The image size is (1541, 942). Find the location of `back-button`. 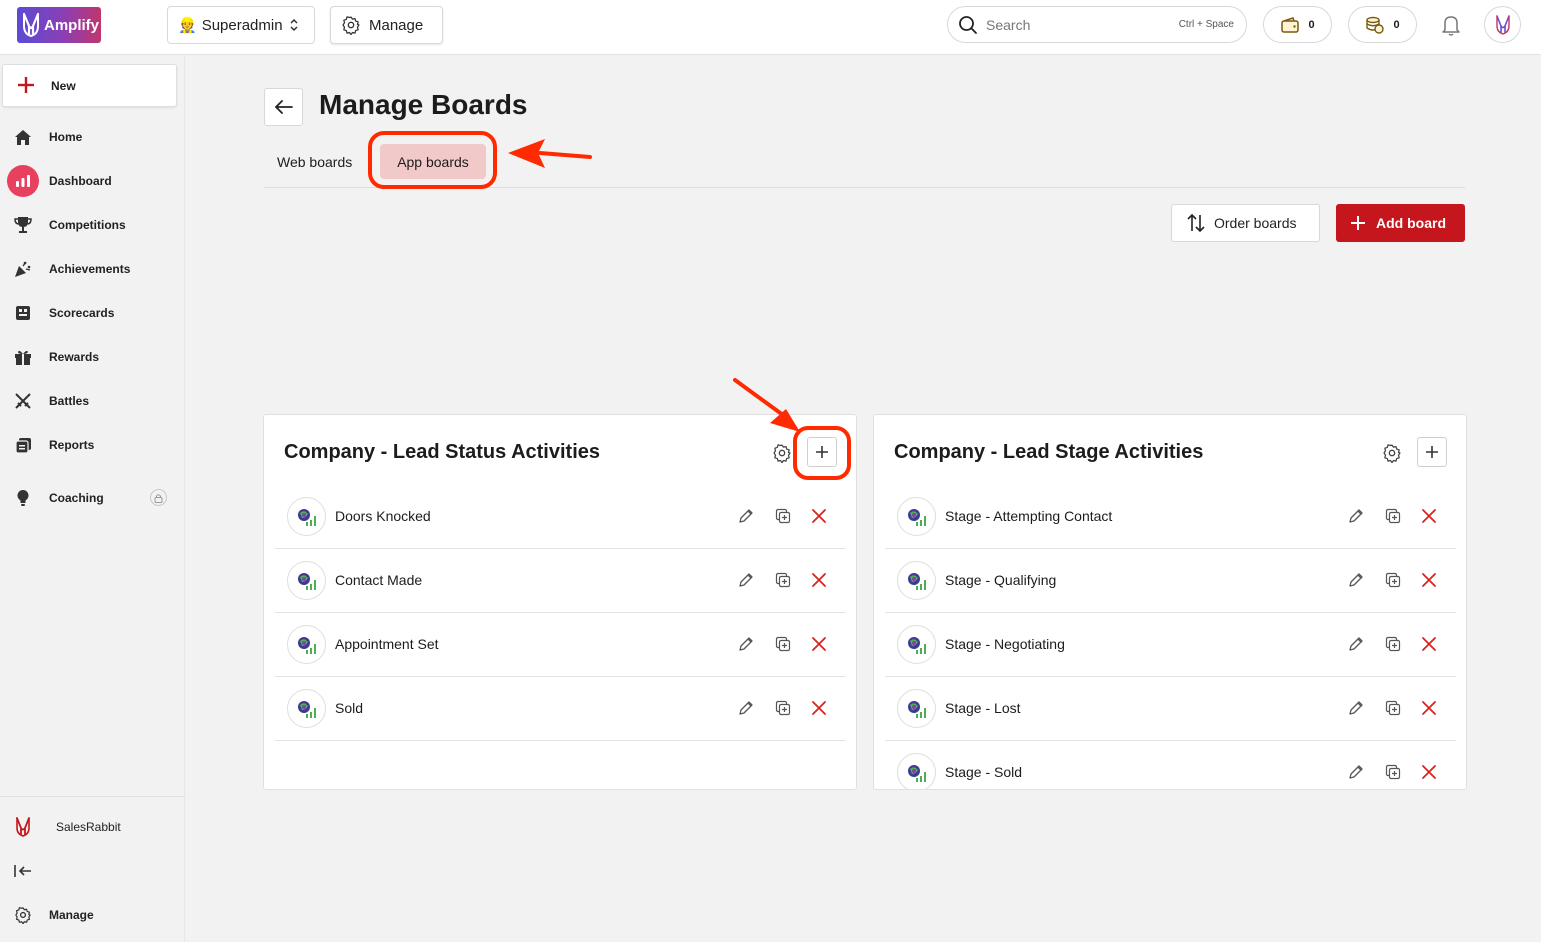

back-button is located at coordinates (283, 107).